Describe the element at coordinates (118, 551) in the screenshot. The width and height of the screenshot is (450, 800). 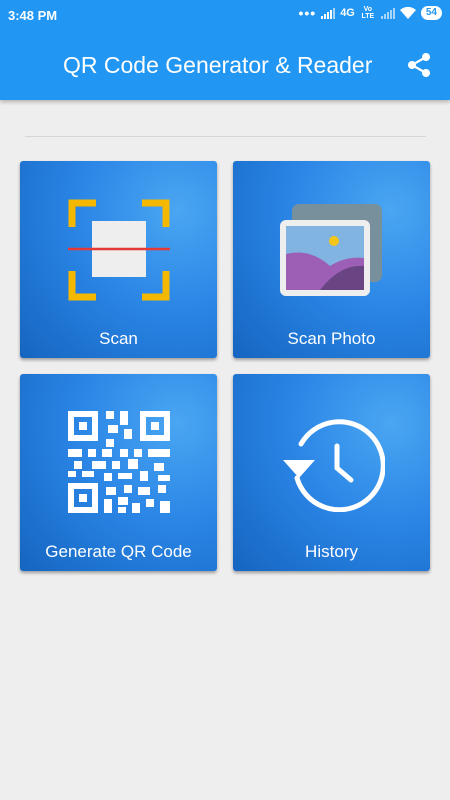
I see `generate-qr-label: Generate QR Code` at that location.